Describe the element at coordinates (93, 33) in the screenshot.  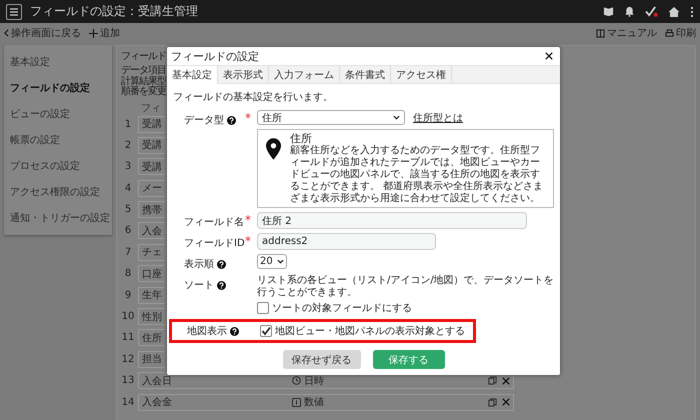
I see `plus-icon` at that location.